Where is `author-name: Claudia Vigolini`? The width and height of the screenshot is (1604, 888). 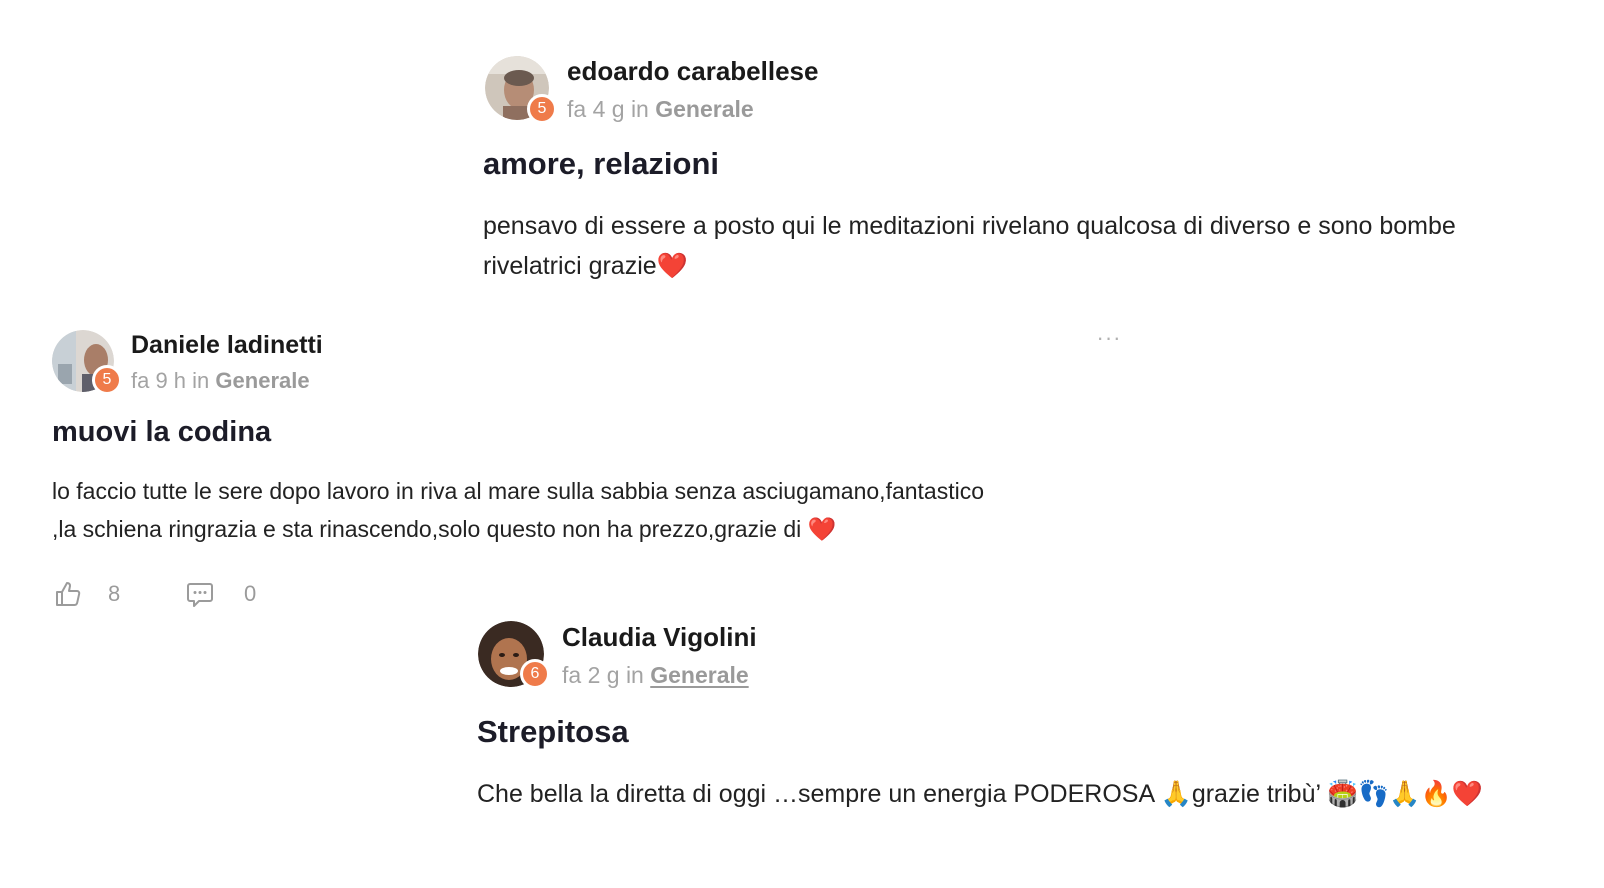
author-name: Claudia Vigolini is located at coordinates (659, 637).